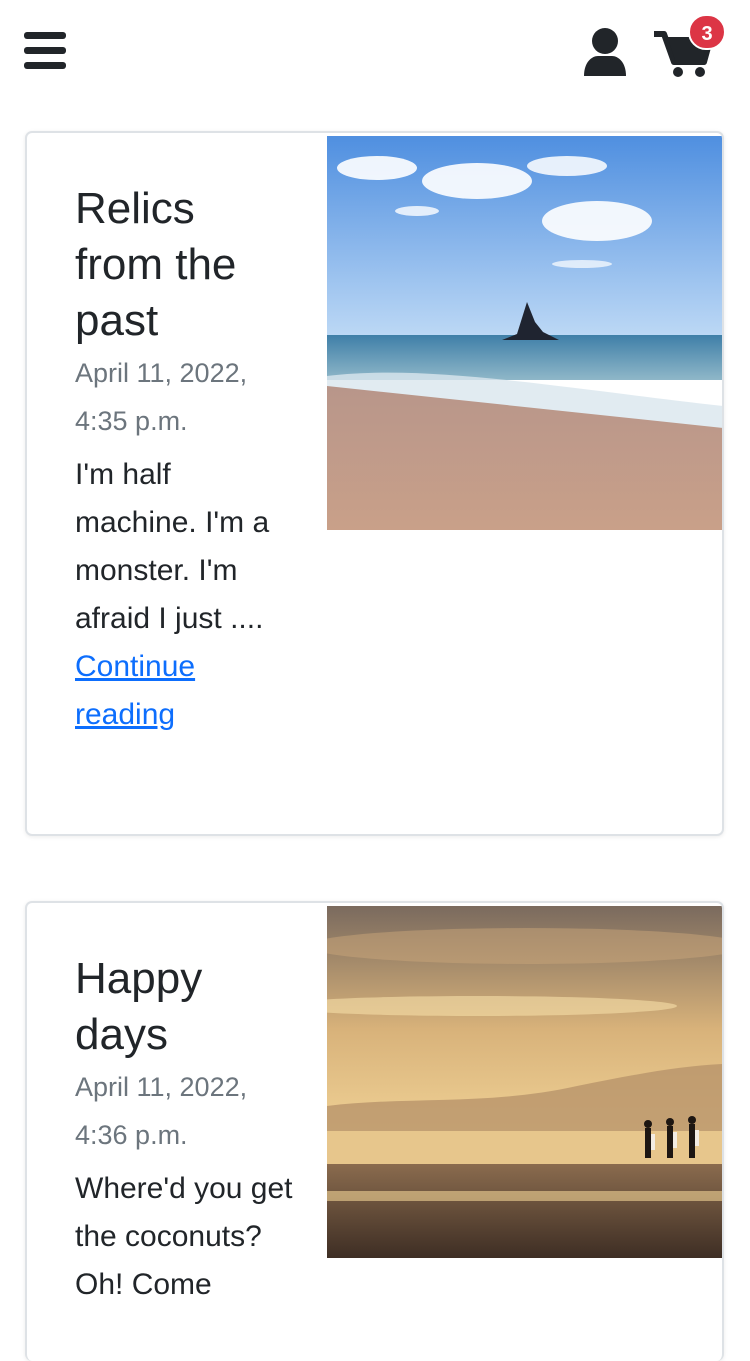  What do you see at coordinates (45, 52) in the screenshot?
I see `hamburger-menu-icon` at bounding box center [45, 52].